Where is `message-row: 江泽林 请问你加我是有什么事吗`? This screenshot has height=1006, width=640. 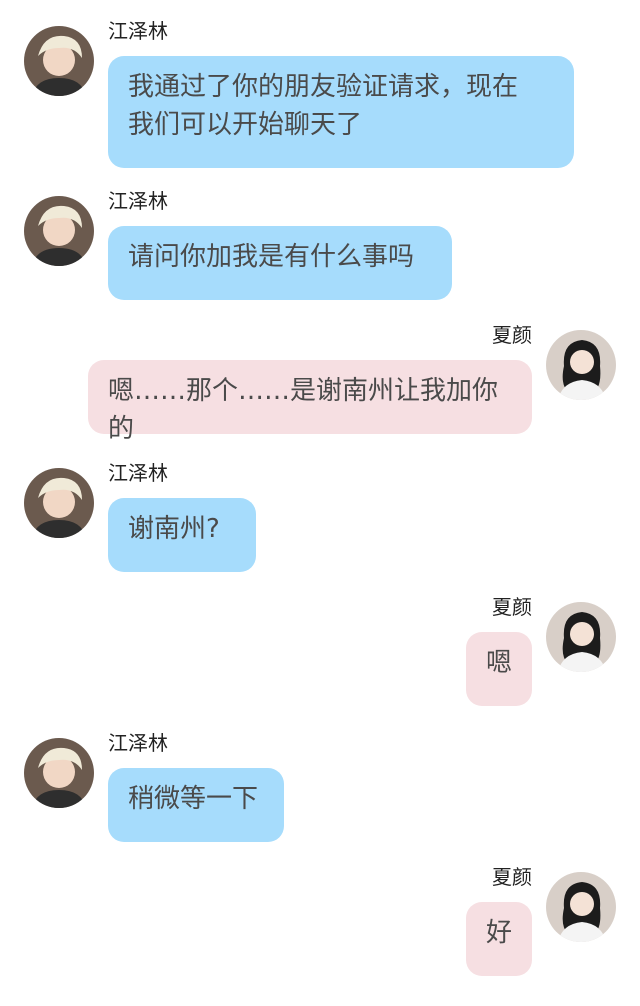
message-row: 江泽林 请问你加我是有什么事吗 is located at coordinates (320, 248).